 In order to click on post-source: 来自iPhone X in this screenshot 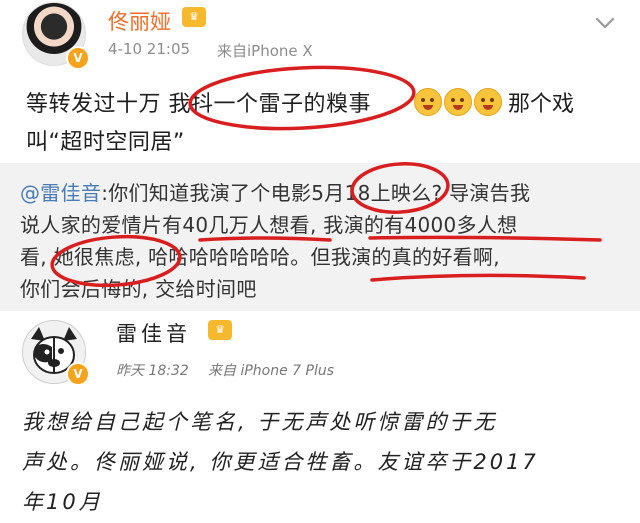, I will do `click(265, 51)`.